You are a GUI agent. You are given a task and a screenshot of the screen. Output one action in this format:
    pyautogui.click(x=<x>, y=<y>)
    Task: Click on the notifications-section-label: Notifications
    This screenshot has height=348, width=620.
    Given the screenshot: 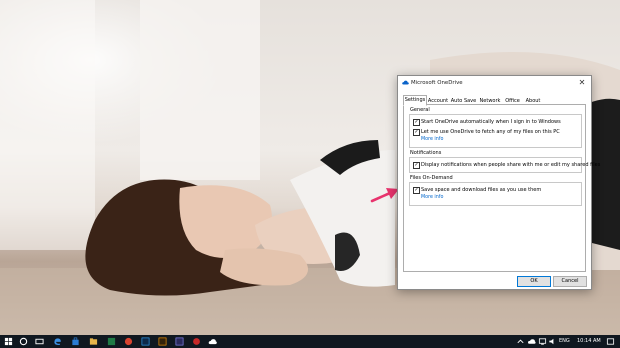 What is the action you would take?
    pyautogui.click(x=426, y=153)
    